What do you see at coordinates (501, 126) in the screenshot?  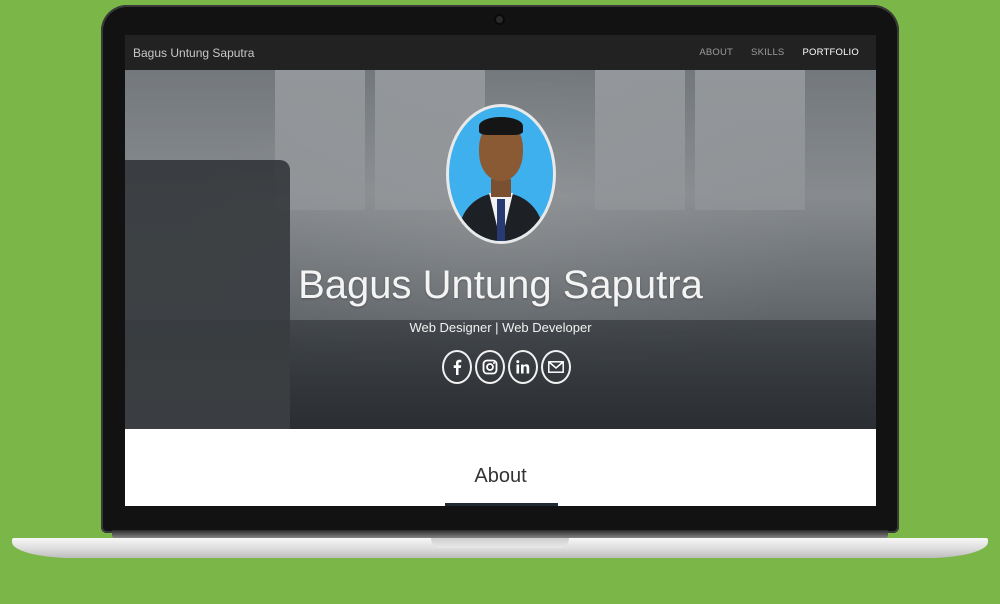 I see `photo-hair` at bounding box center [501, 126].